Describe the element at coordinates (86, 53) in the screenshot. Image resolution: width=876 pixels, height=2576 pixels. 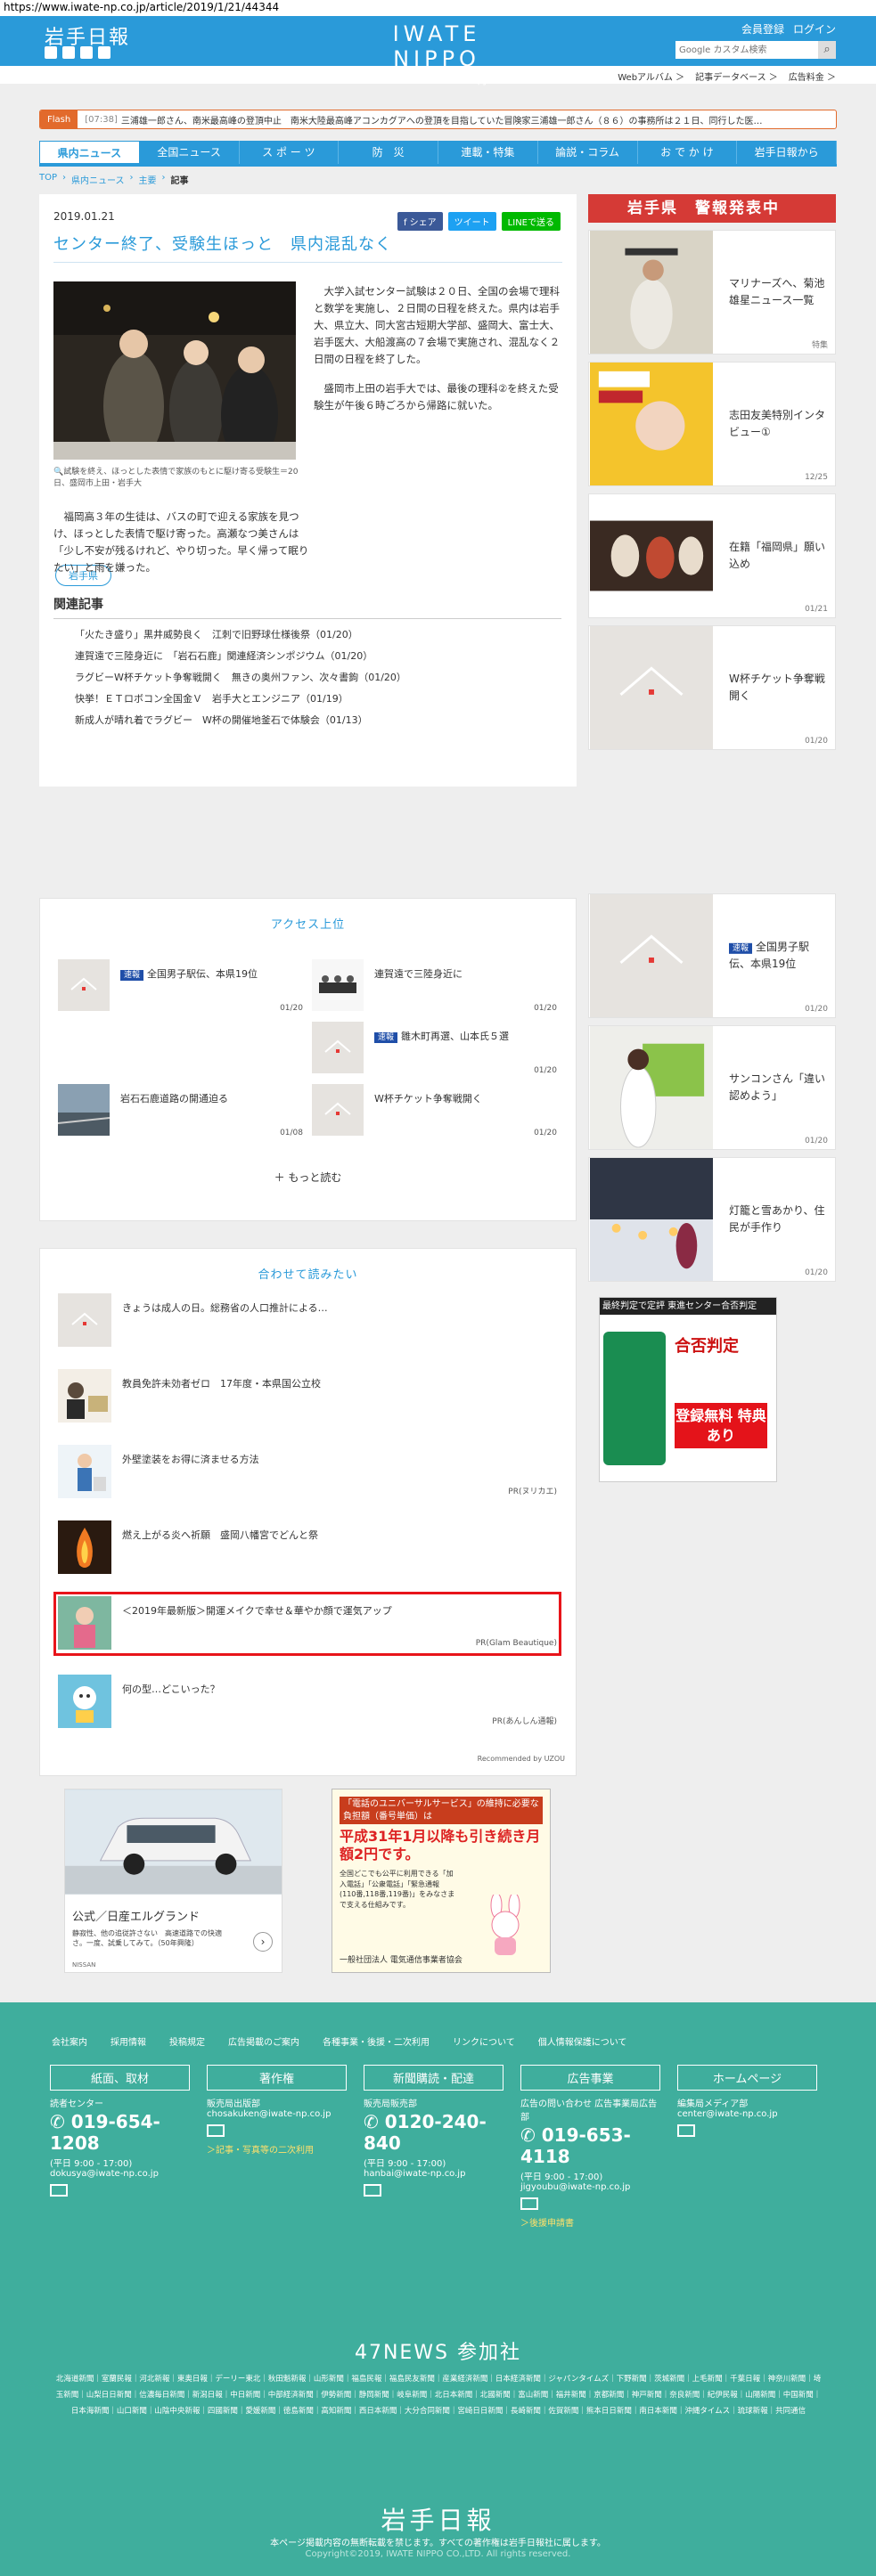
I see `line-icon` at that location.